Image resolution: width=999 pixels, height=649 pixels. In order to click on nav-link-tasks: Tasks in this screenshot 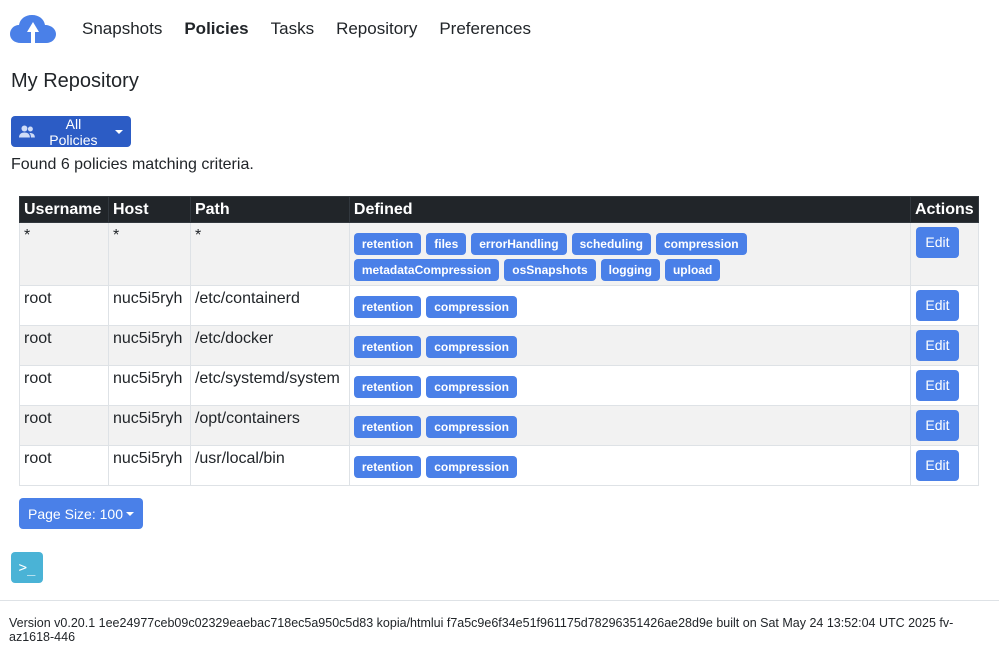, I will do `click(292, 29)`.